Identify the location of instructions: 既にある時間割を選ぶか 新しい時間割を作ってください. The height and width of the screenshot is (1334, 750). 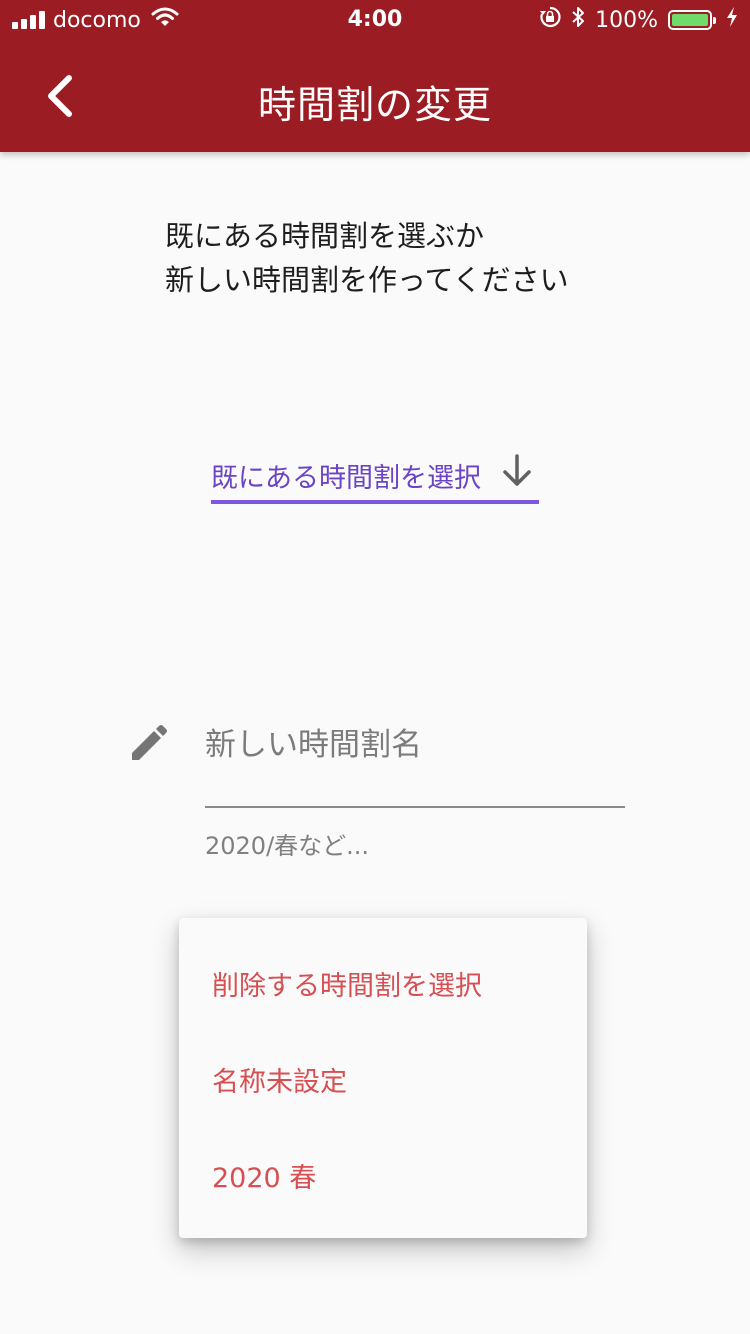
(367, 258).